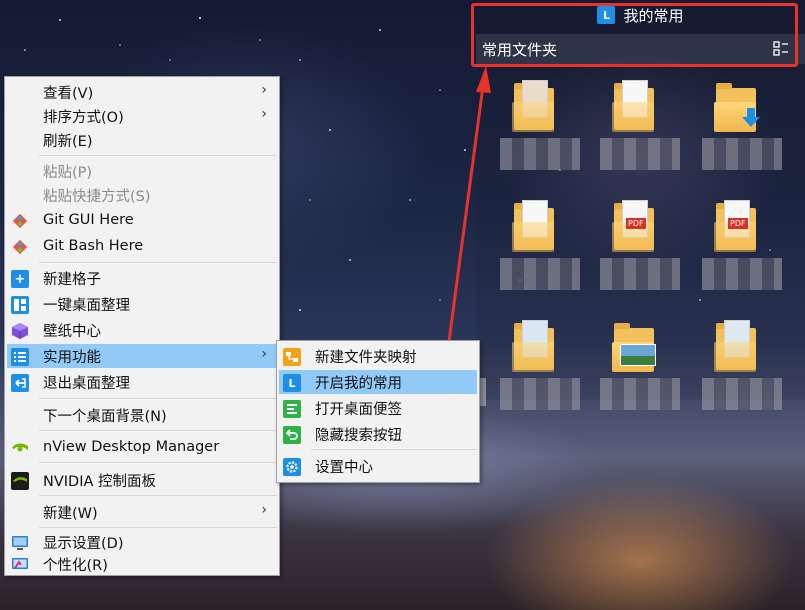 The width and height of the screenshot is (805, 610). I want to click on menu-item-nview: nView Desktop Manager, so click(142, 447).